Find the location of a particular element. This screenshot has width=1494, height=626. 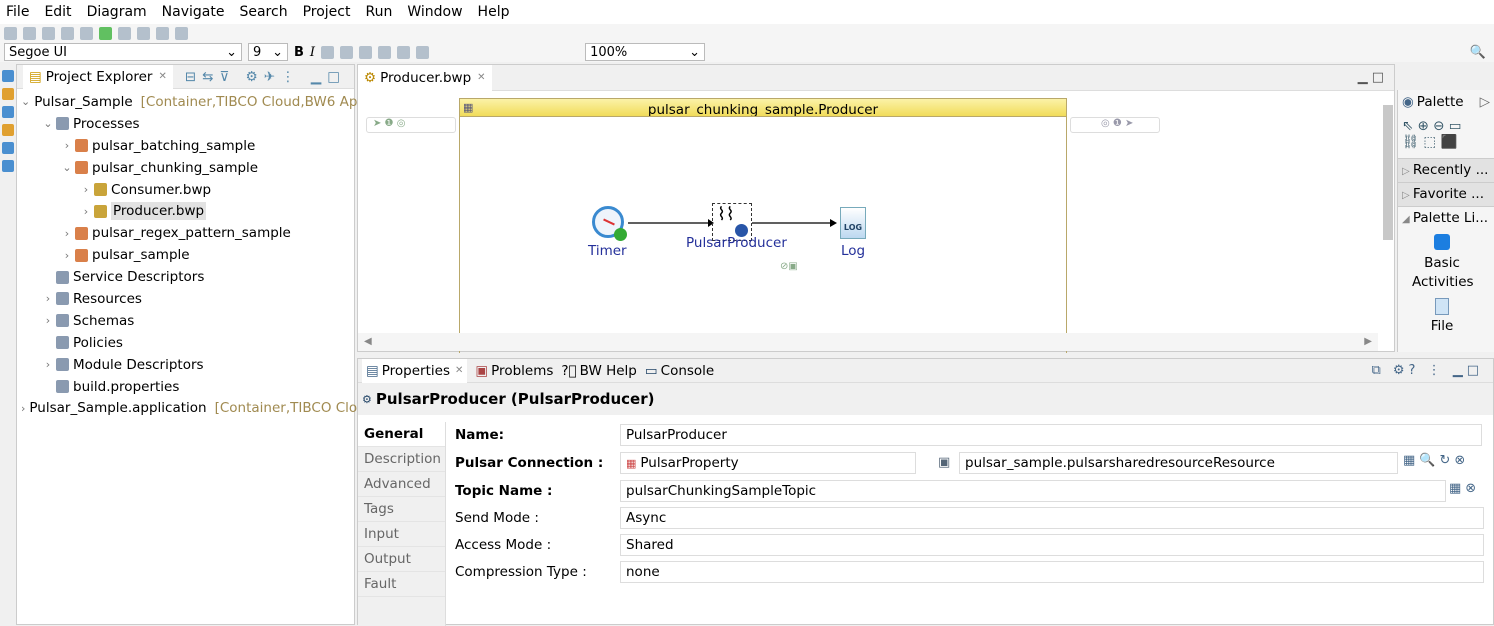

save-all-icon is located at coordinates (48, 33).